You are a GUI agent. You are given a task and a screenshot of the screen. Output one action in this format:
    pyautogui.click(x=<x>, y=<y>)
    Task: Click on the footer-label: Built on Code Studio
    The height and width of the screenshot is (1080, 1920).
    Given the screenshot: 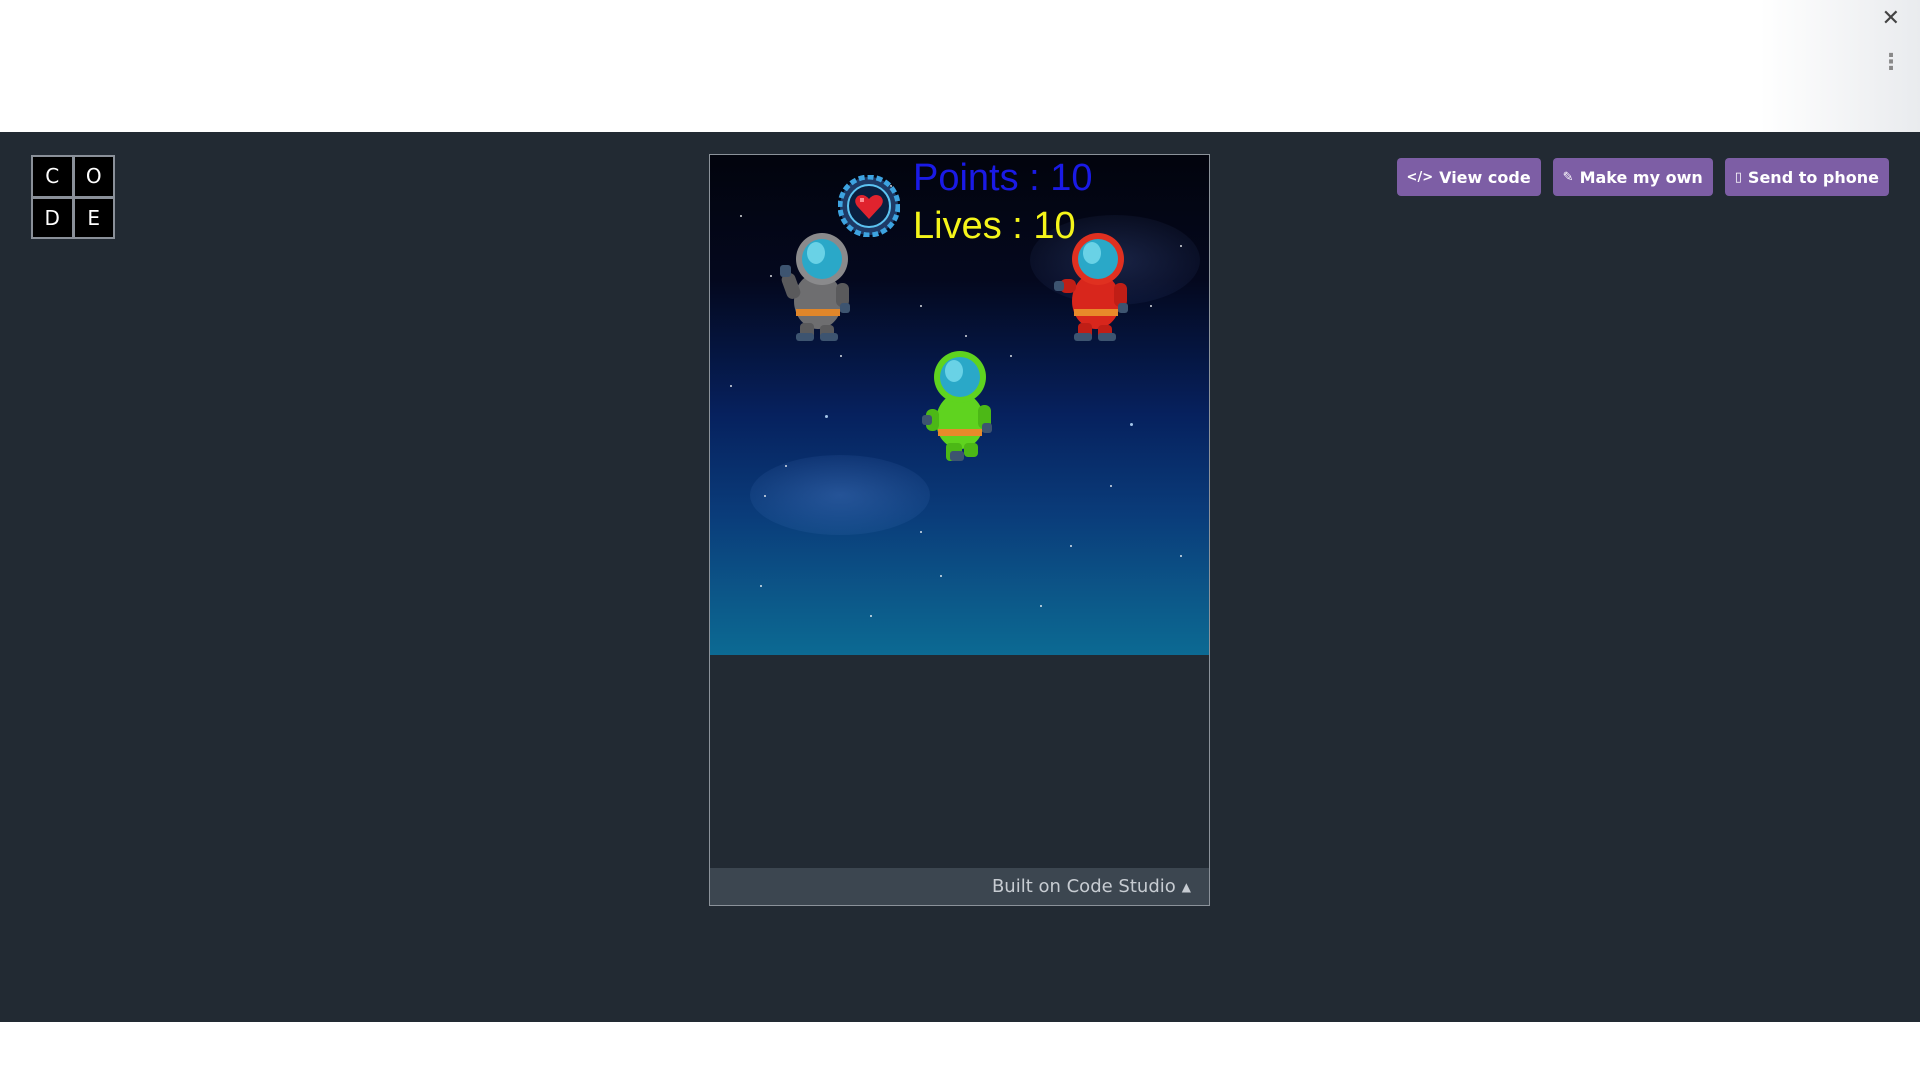 What is the action you would take?
    pyautogui.click(x=1083, y=886)
    